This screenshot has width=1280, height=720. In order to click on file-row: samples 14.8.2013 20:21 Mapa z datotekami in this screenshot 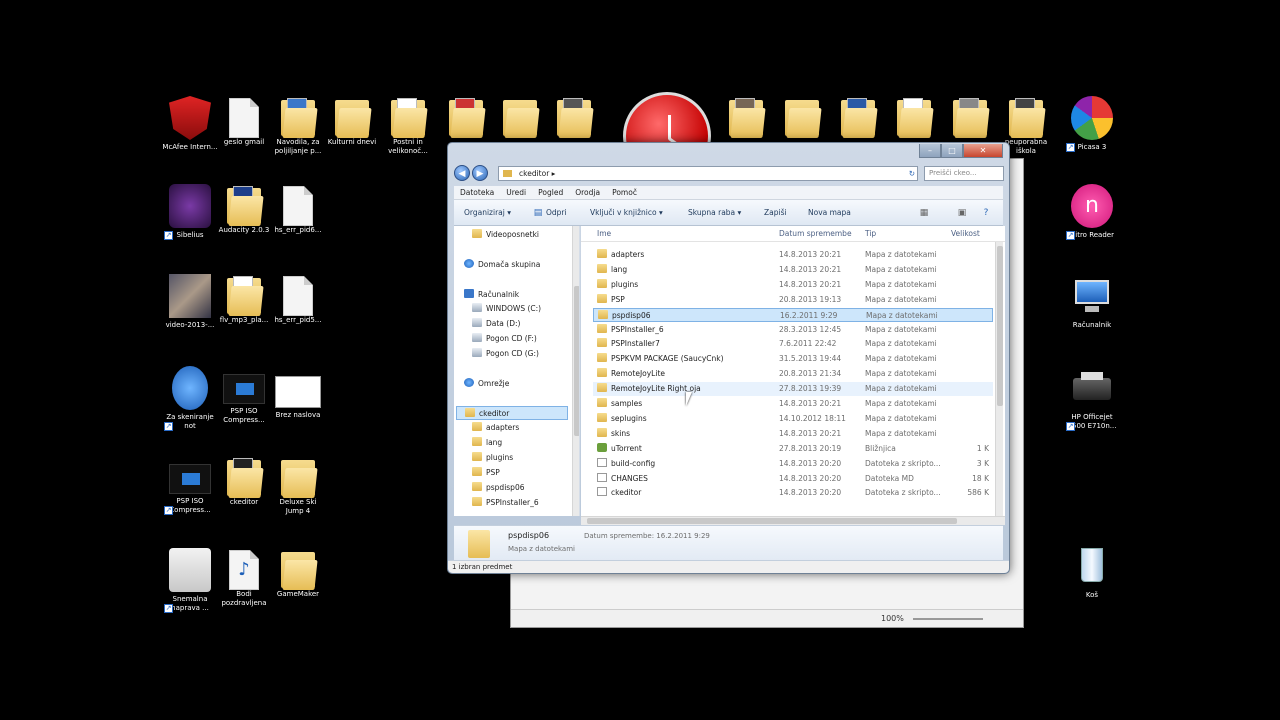, I will do `click(793, 404)`.